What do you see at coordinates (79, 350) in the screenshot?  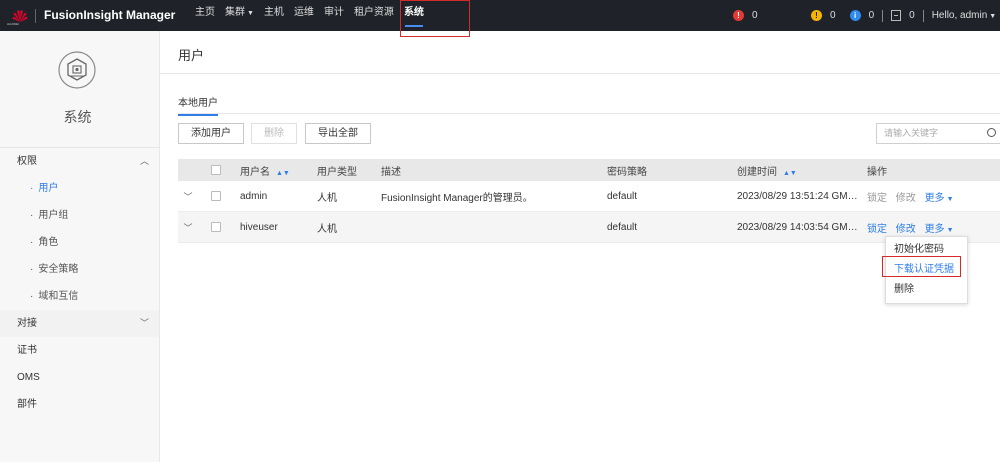 I see `sidebar-group-certificates: 证书` at bounding box center [79, 350].